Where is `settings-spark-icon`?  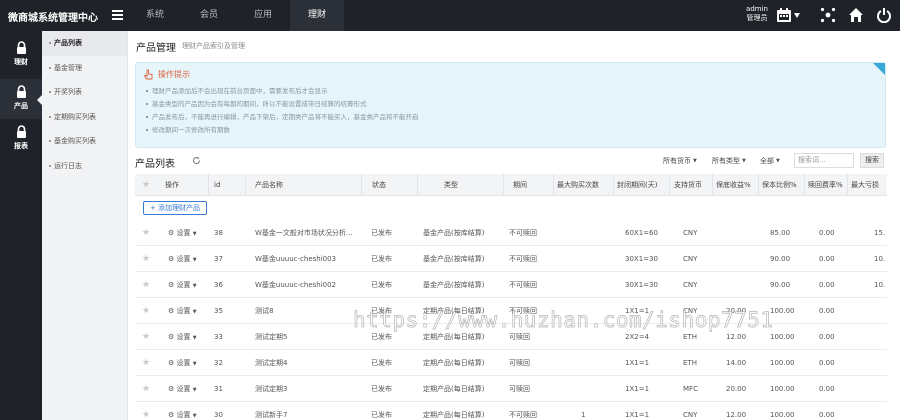
settings-spark-icon is located at coordinates (828, 15).